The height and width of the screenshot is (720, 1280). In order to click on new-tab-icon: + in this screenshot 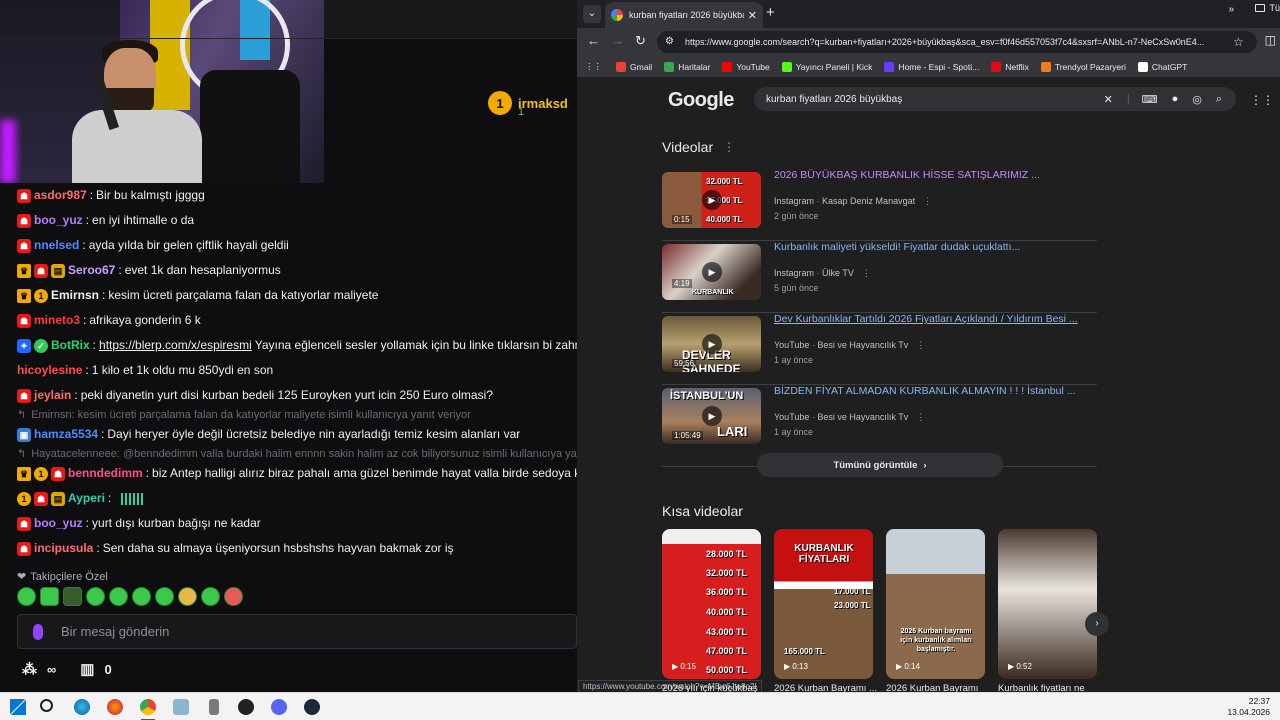, I will do `click(770, 12)`.